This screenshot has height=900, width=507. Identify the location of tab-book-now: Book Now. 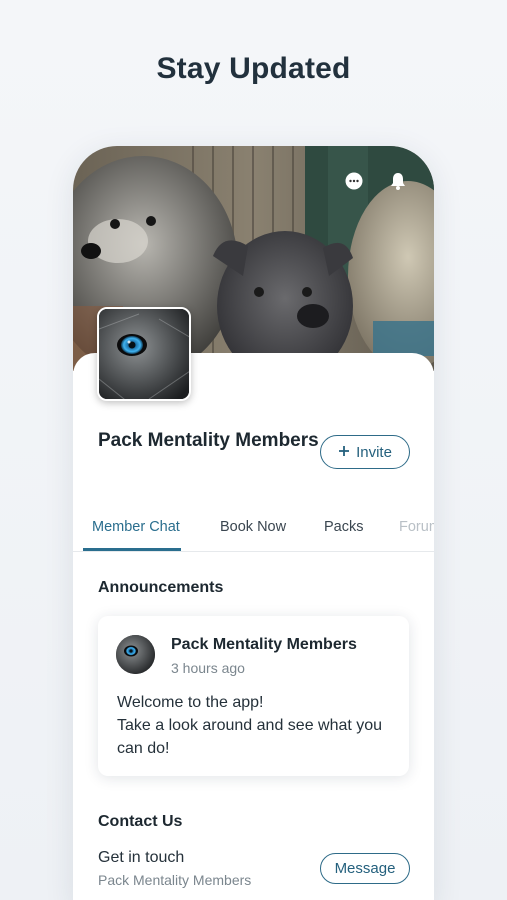
(253, 527).